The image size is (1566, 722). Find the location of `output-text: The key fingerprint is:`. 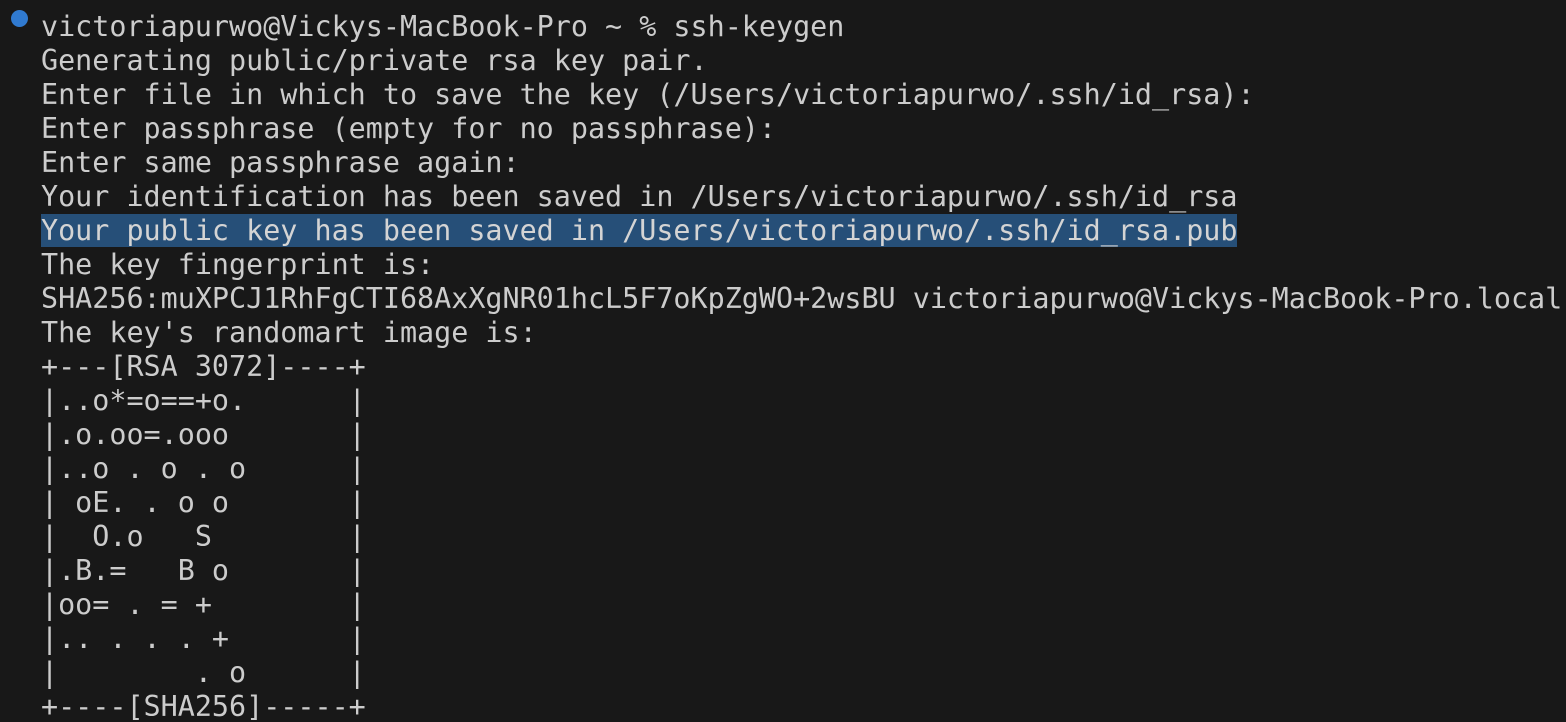

output-text: The key fingerprint is: is located at coordinates (238, 264).